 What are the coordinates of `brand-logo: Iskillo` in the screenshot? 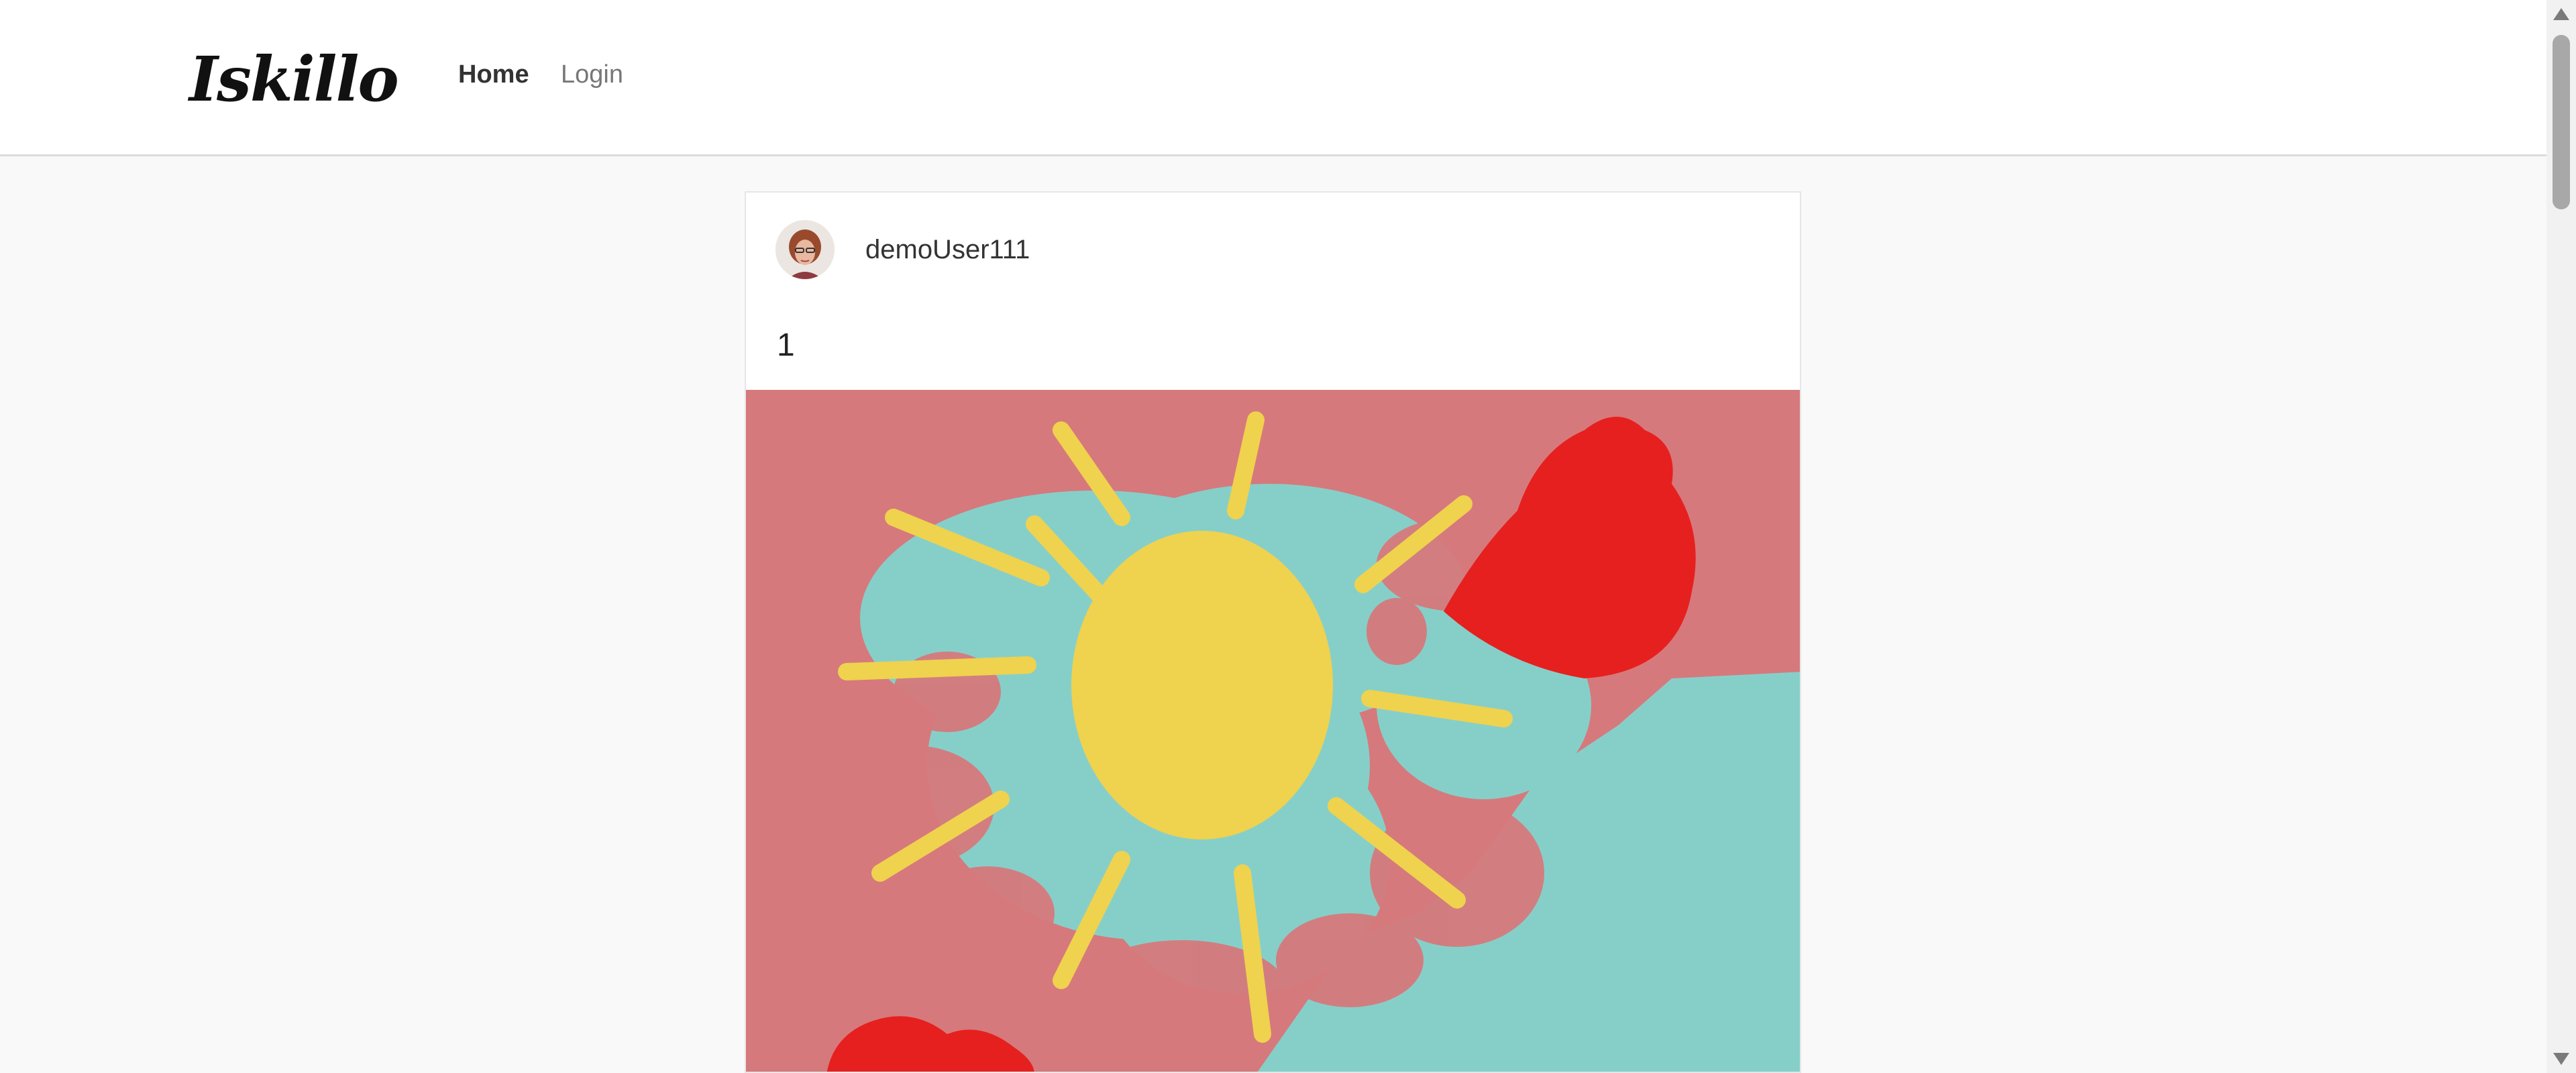 It's located at (290, 78).